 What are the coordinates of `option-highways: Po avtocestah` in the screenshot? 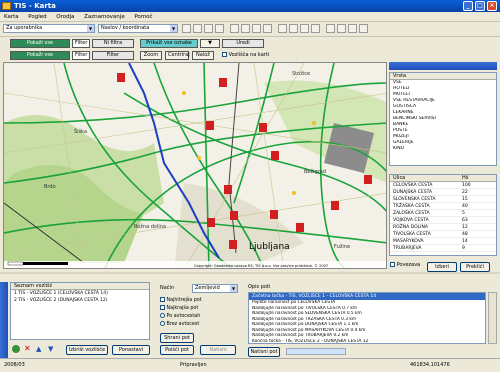 It's located at (181, 317).